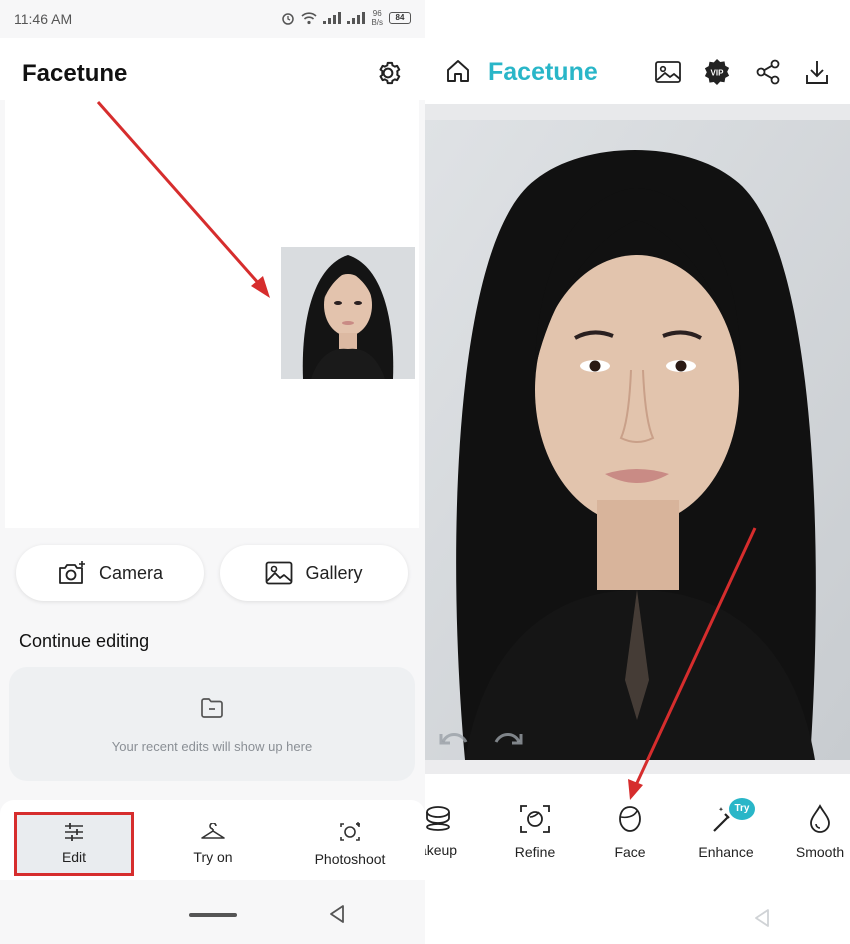 The image size is (850, 944). Describe the element at coordinates (637, 112) in the screenshot. I see `header-divider` at that location.